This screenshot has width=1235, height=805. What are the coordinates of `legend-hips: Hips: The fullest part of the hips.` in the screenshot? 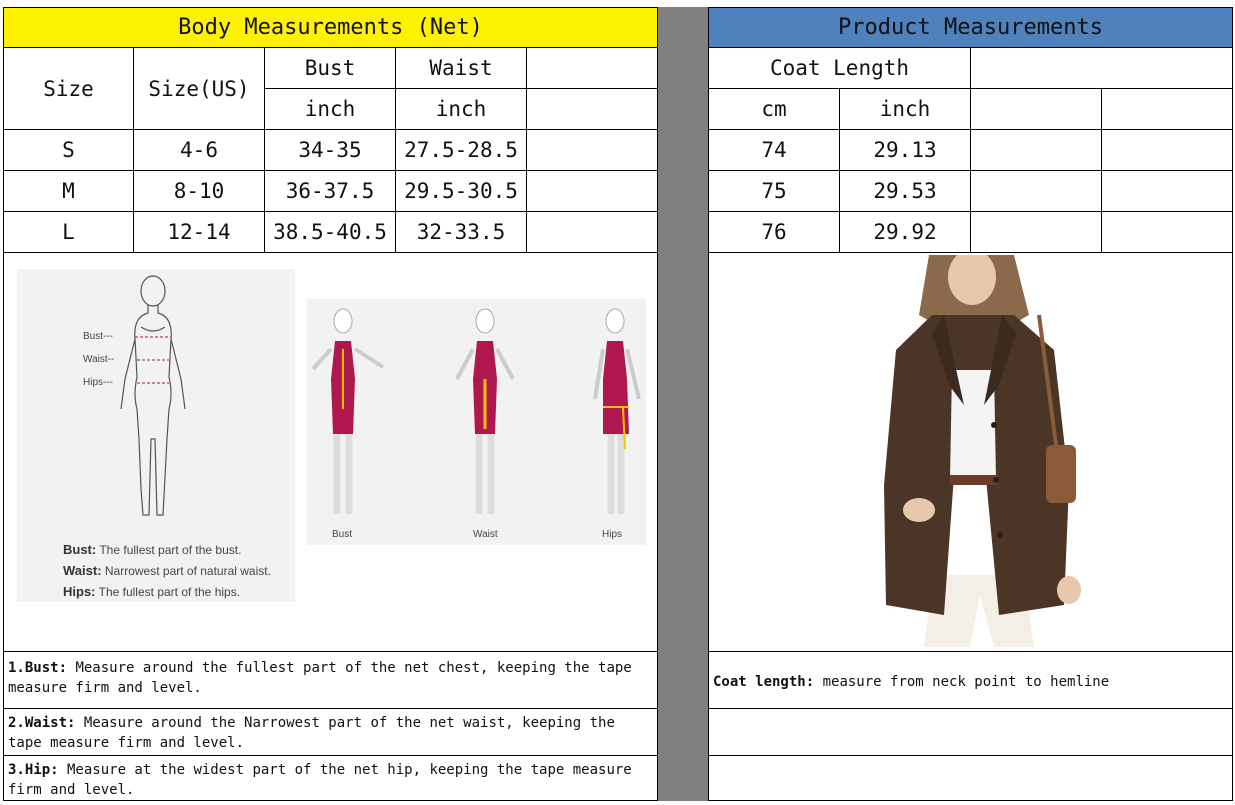 It's located at (151, 591).